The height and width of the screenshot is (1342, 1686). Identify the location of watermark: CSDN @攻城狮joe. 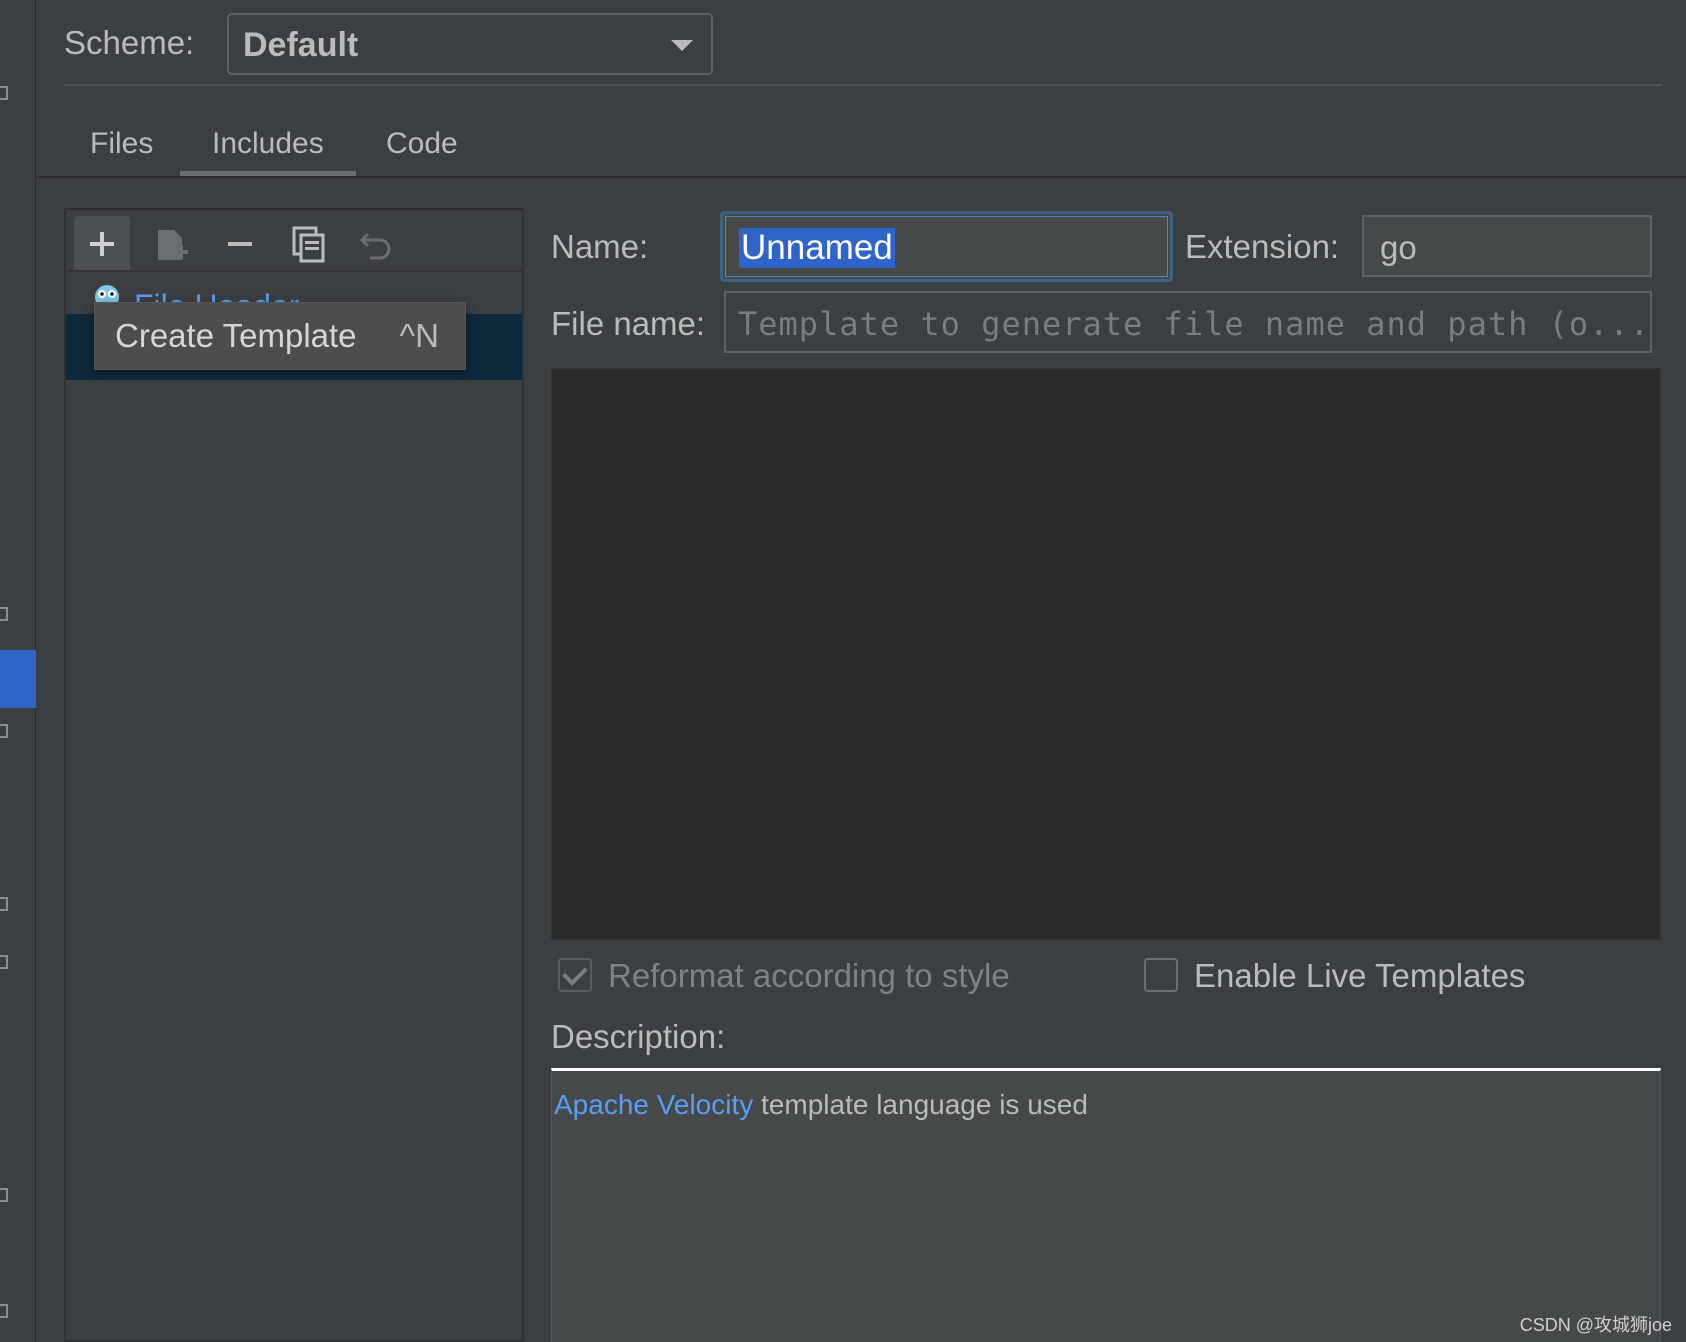
(1595, 1325).